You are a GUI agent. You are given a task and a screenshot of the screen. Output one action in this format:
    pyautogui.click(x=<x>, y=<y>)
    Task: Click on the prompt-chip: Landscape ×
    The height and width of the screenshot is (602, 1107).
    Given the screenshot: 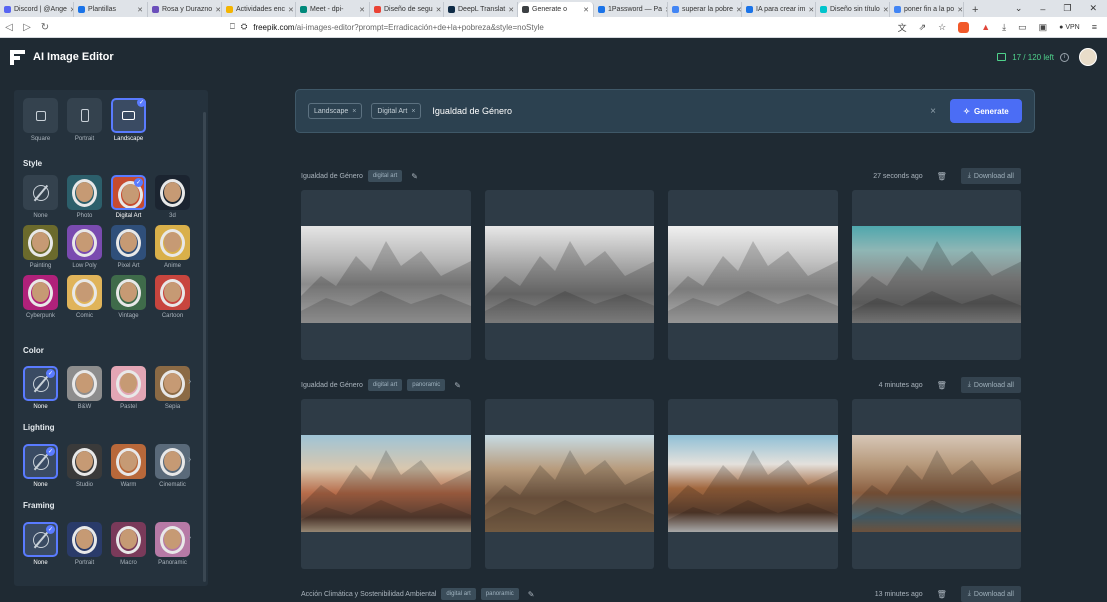 What is the action you would take?
    pyautogui.click(x=335, y=111)
    